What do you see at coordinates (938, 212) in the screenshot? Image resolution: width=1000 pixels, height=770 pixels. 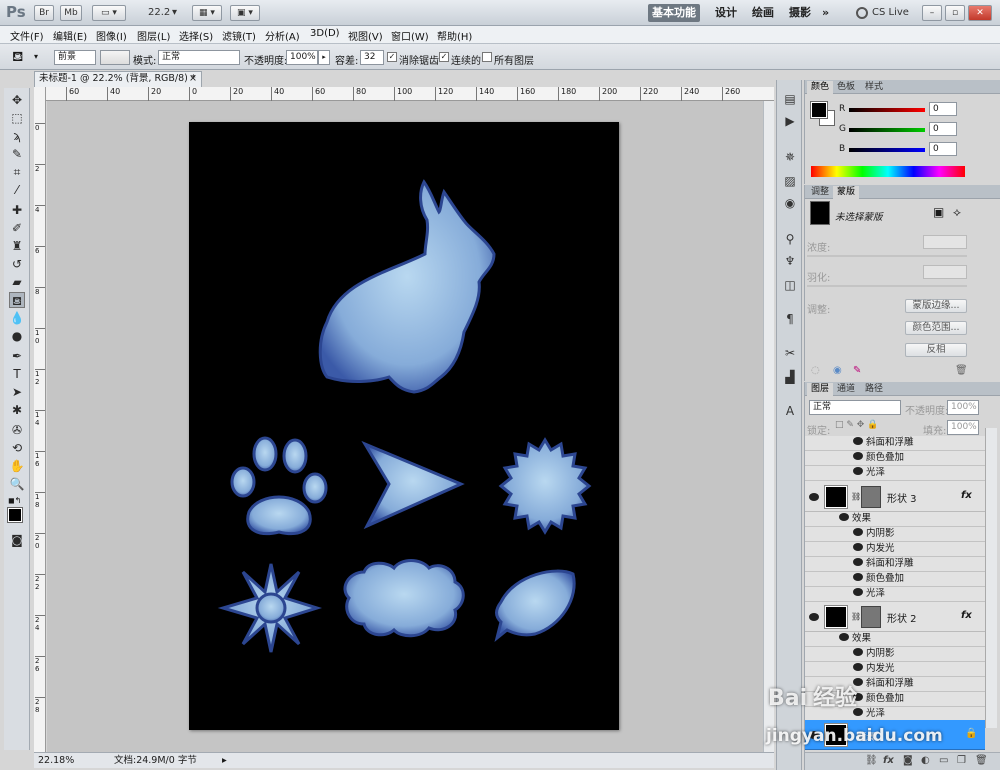 I see `pixel-mask-icon: ▣` at bounding box center [938, 212].